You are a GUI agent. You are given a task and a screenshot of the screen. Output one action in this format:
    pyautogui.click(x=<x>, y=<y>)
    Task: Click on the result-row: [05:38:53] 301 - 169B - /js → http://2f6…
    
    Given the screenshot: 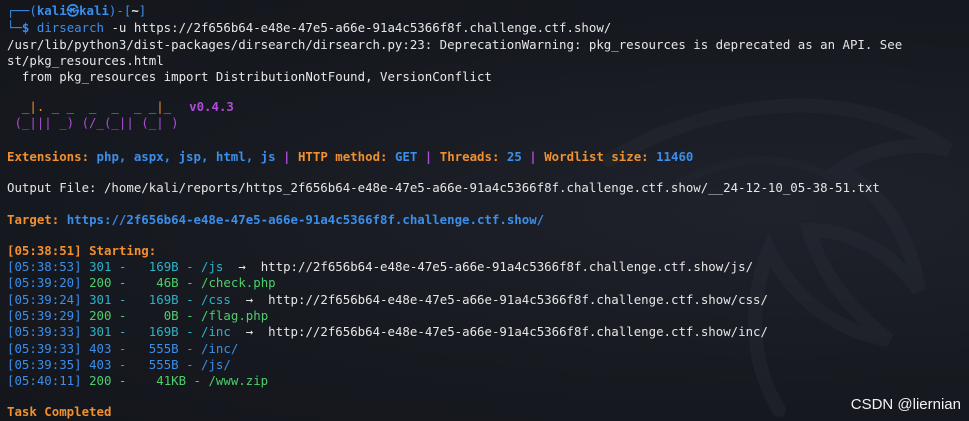 What is the action you would take?
    pyautogui.click(x=380, y=266)
    